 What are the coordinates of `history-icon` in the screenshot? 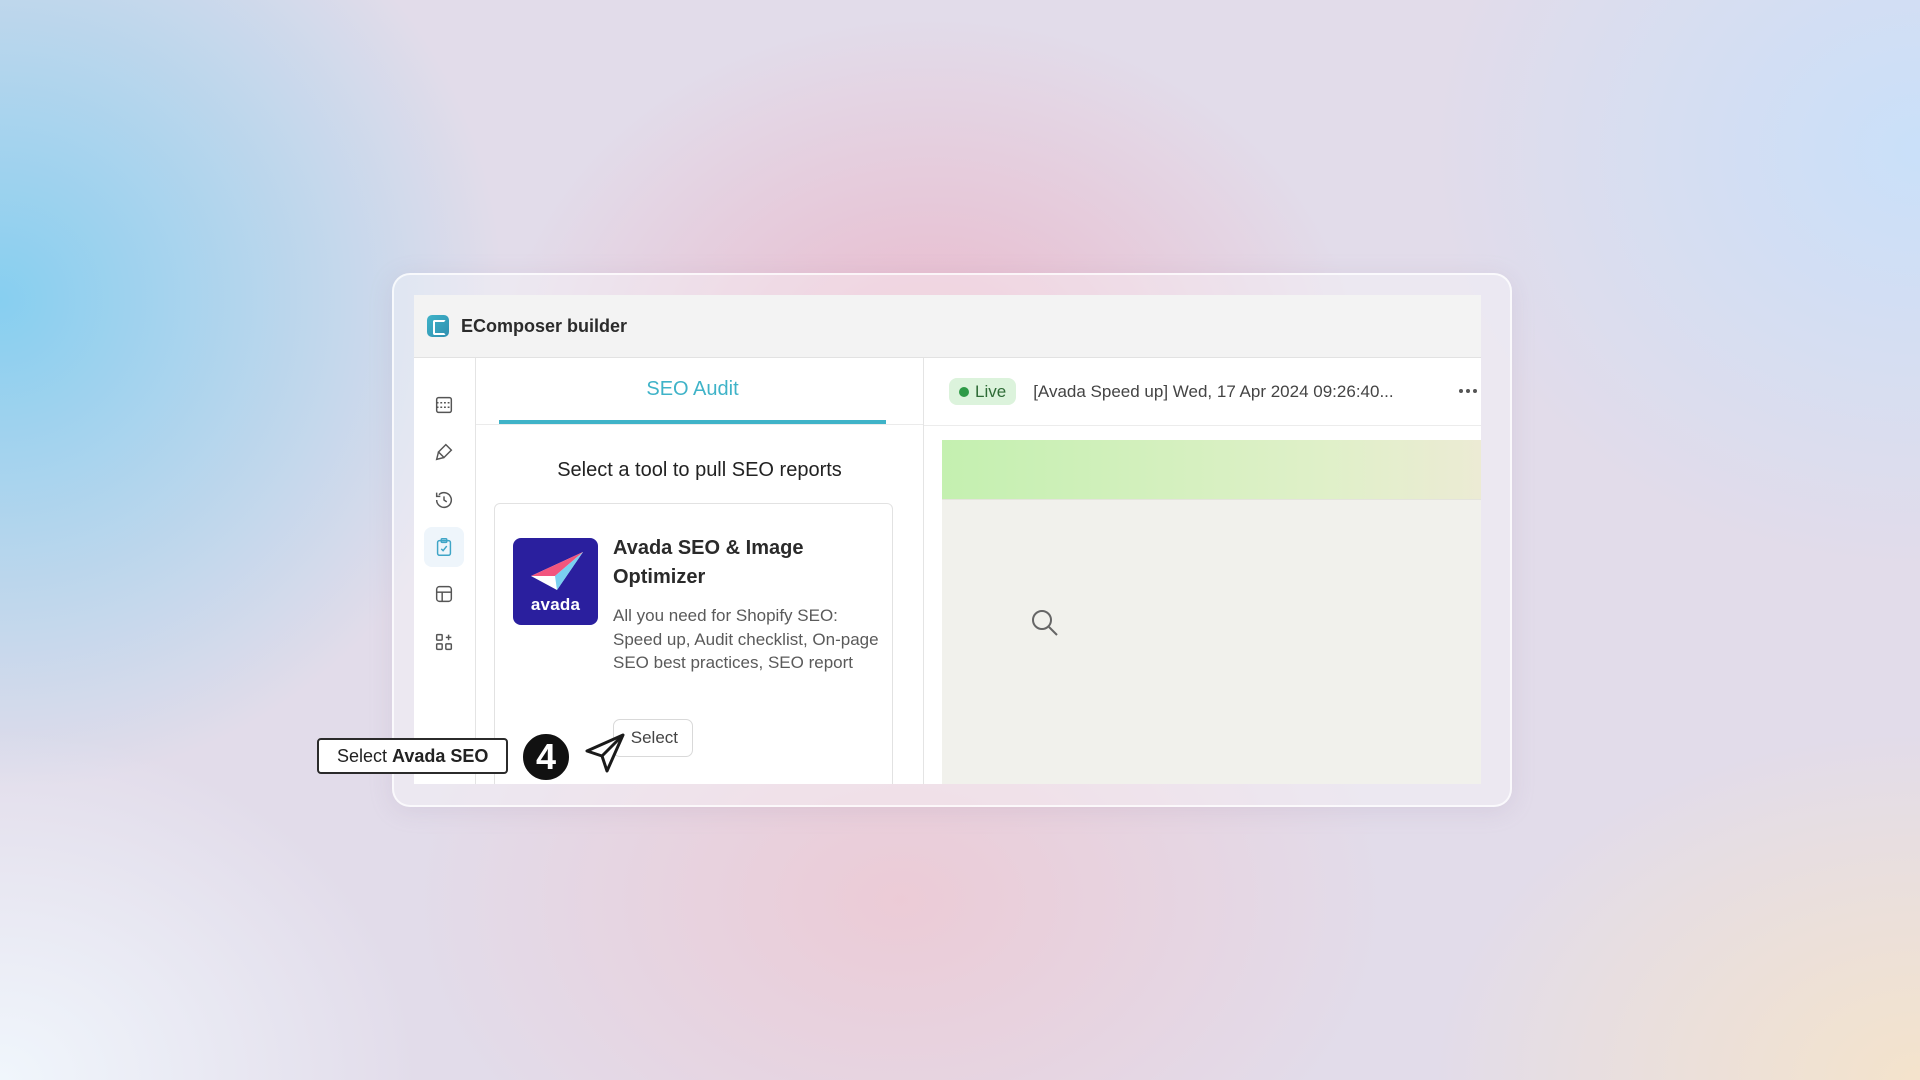 It's located at (444, 500).